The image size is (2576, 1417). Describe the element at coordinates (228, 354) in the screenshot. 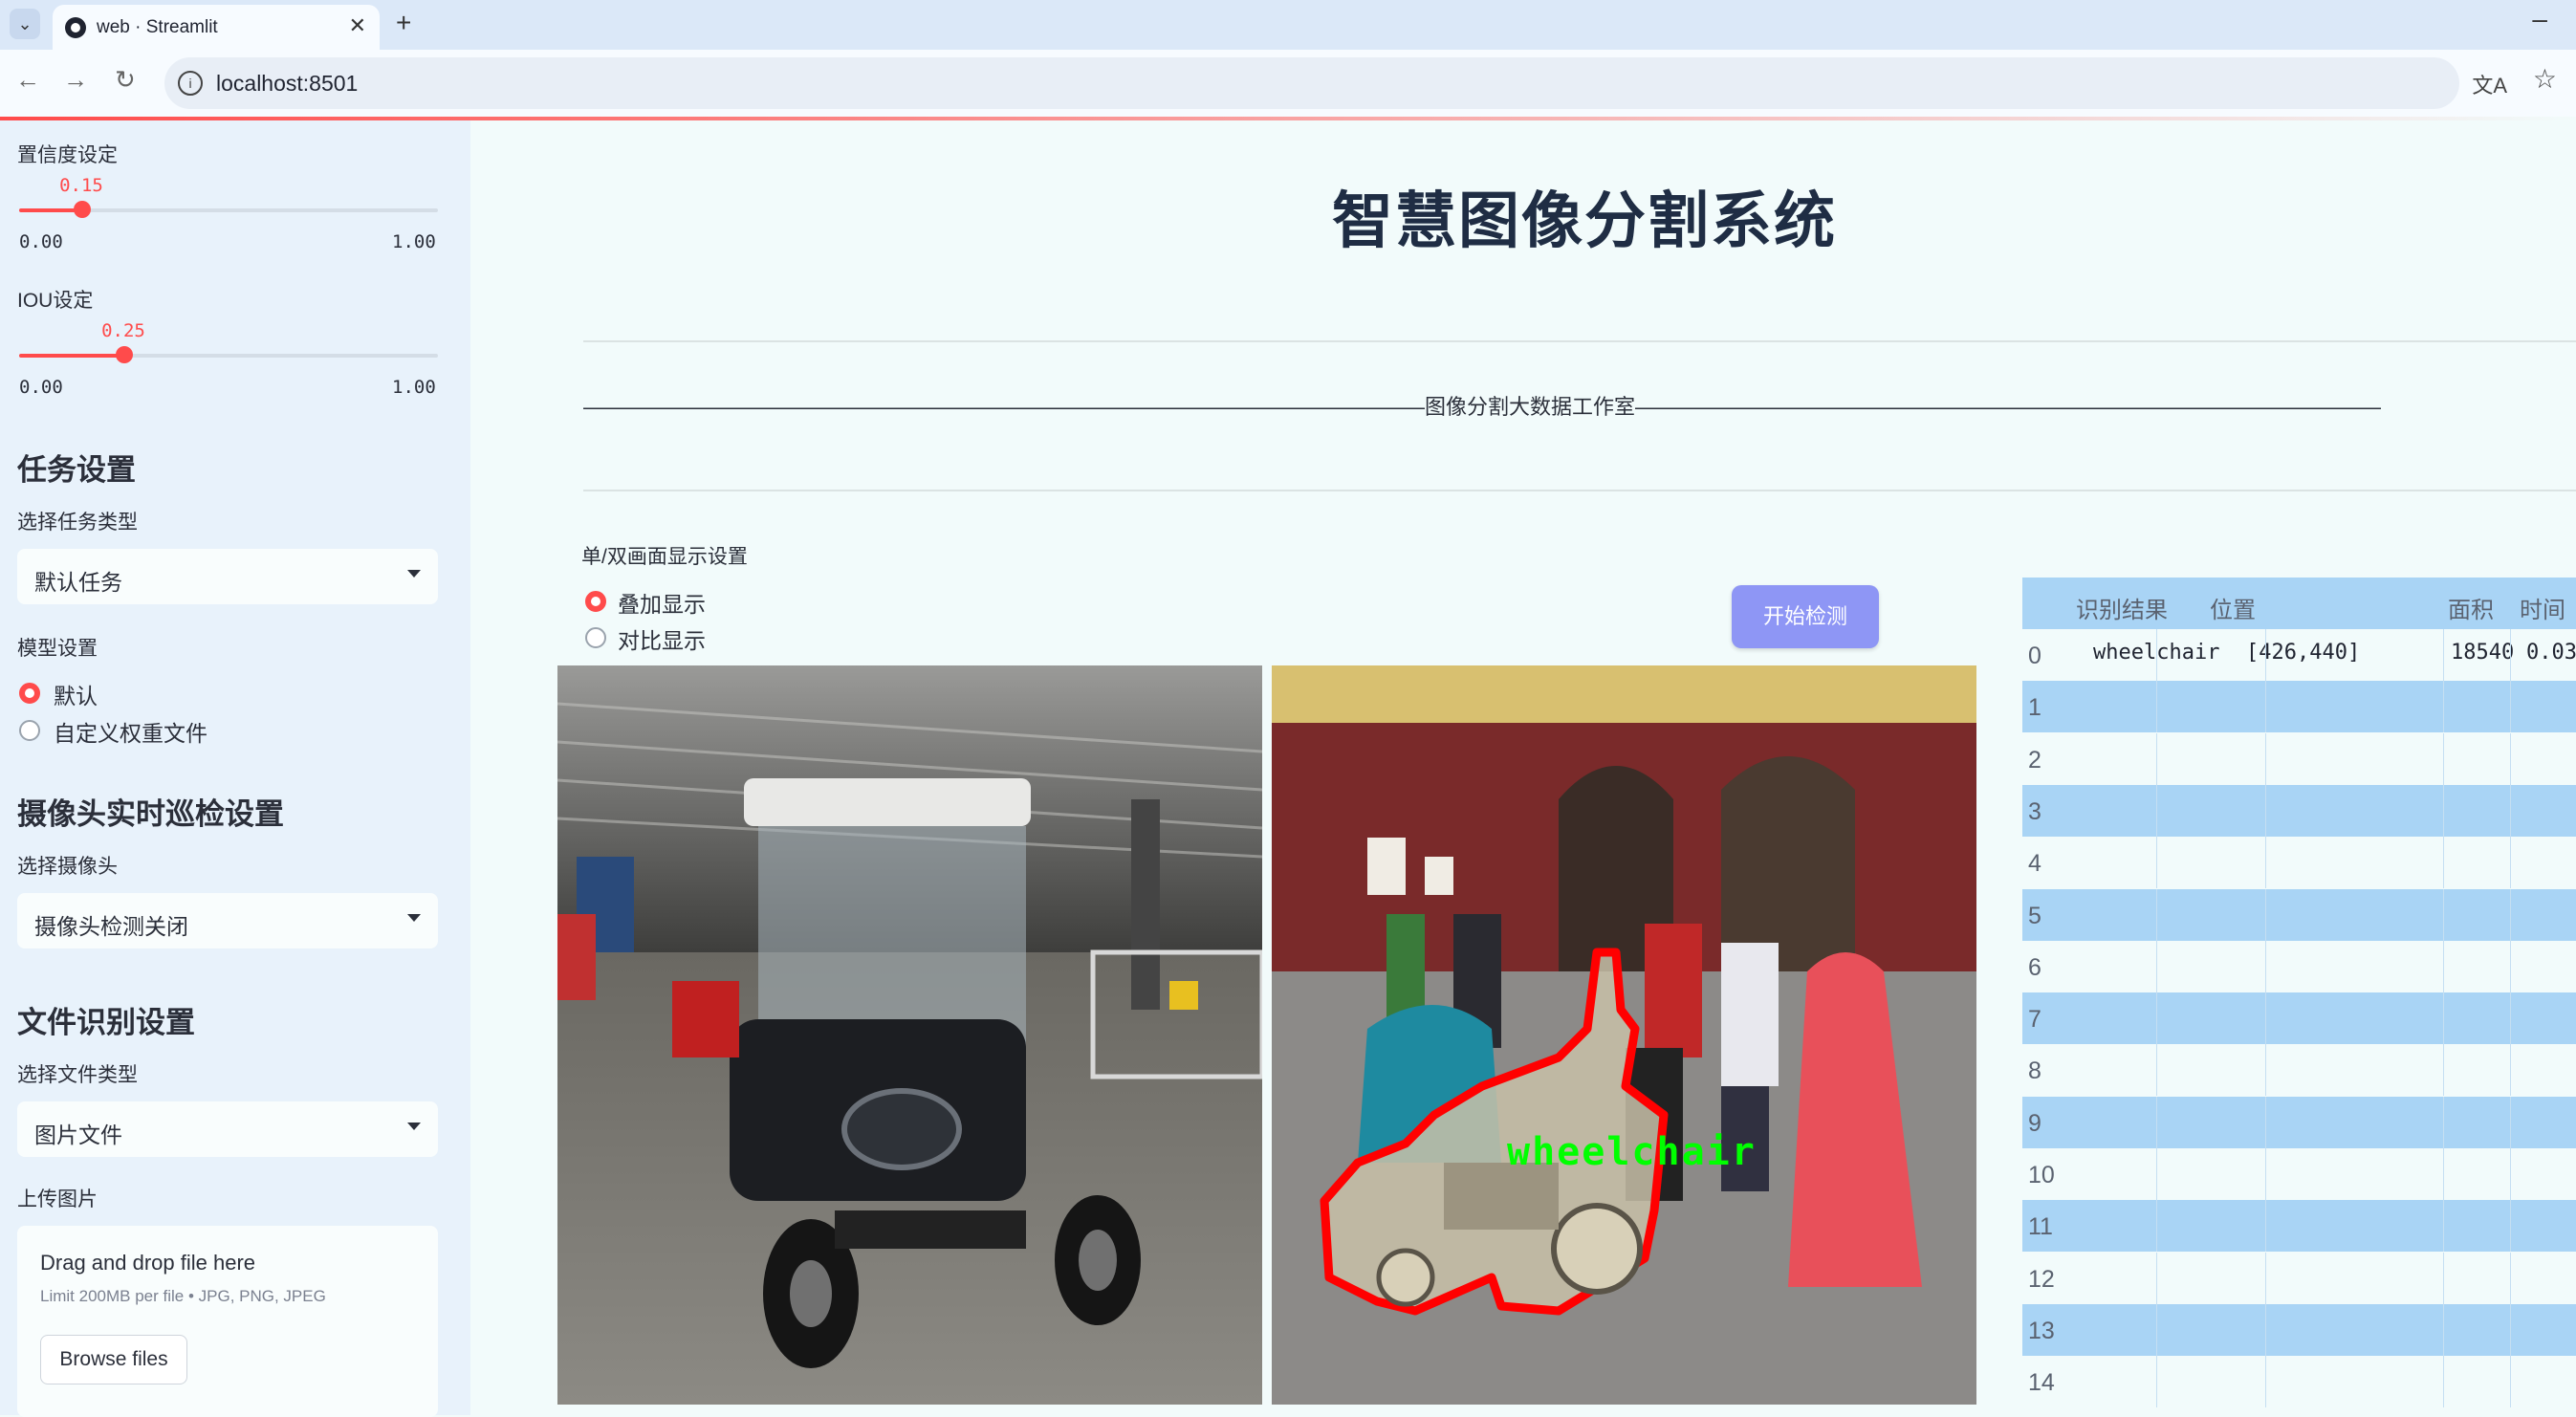

I see `iou-slider` at that location.